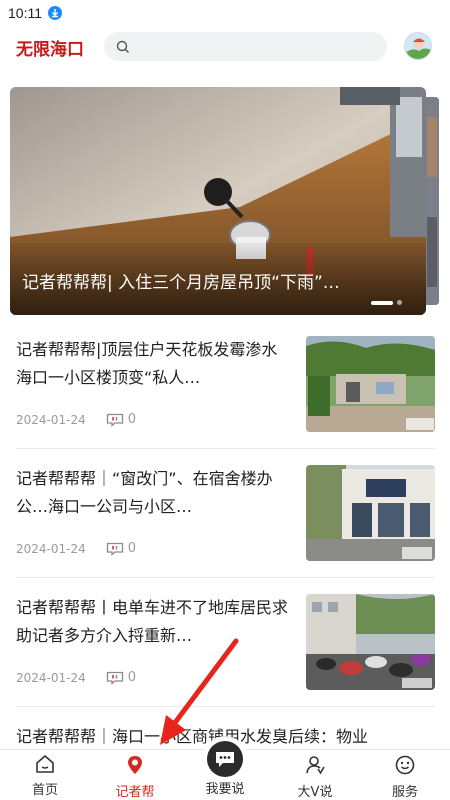 Image resolution: width=450 pixels, height=800 pixels. What do you see at coordinates (253, 46) in the screenshot?
I see `search-input` at bounding box center [253, 46].